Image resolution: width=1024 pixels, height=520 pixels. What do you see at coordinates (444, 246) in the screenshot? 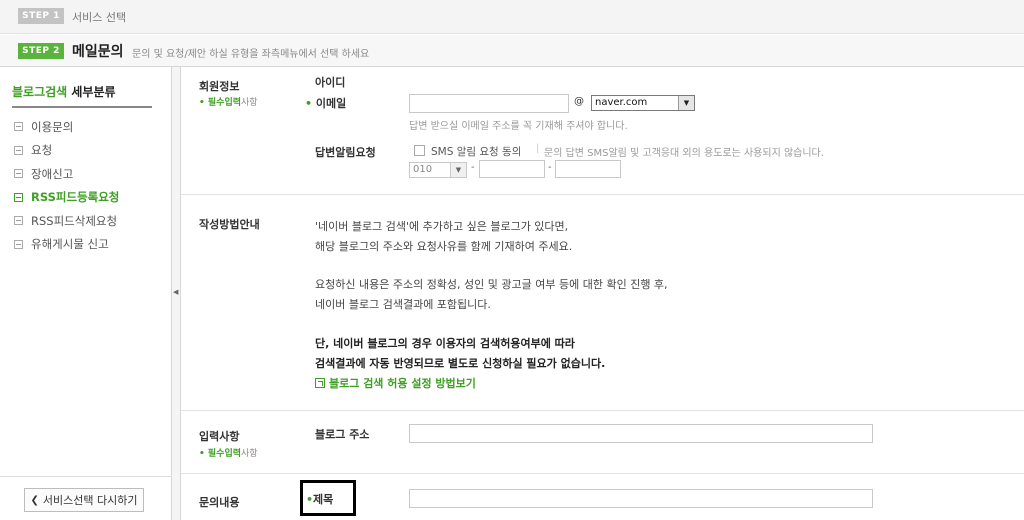
I see `guide-text: 해당 블로그의 주소와 요청사유를 함께 기재하여 주세요.` at bounding box center [444, 246].